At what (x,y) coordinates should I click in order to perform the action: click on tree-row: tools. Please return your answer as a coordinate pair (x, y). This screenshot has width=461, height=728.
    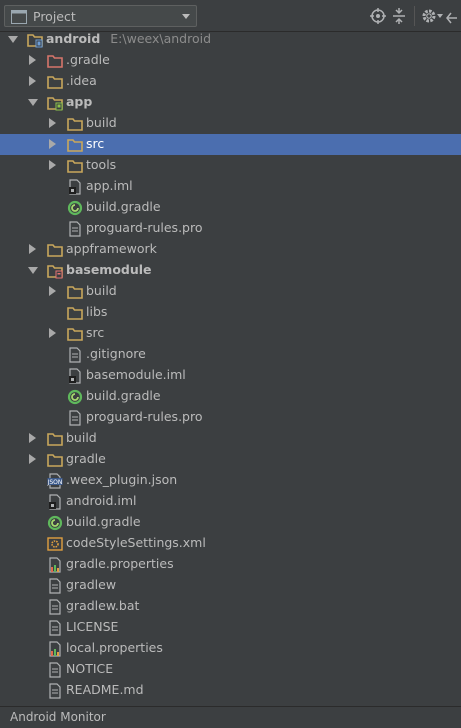
    Looking at the image, I should click on (230, 165).